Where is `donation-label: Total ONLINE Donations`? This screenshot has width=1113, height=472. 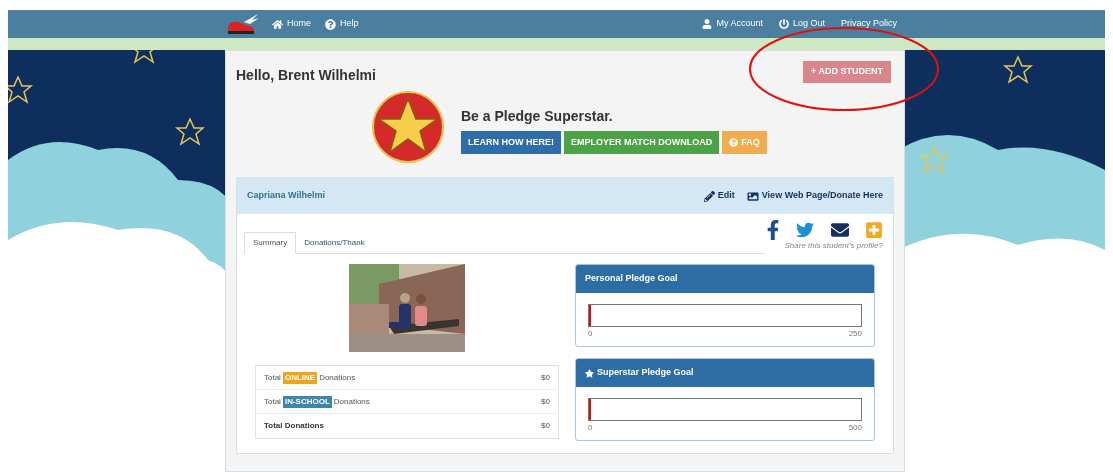 donation-label: Total ONLINE Donations is located at coordinates (310, 377).